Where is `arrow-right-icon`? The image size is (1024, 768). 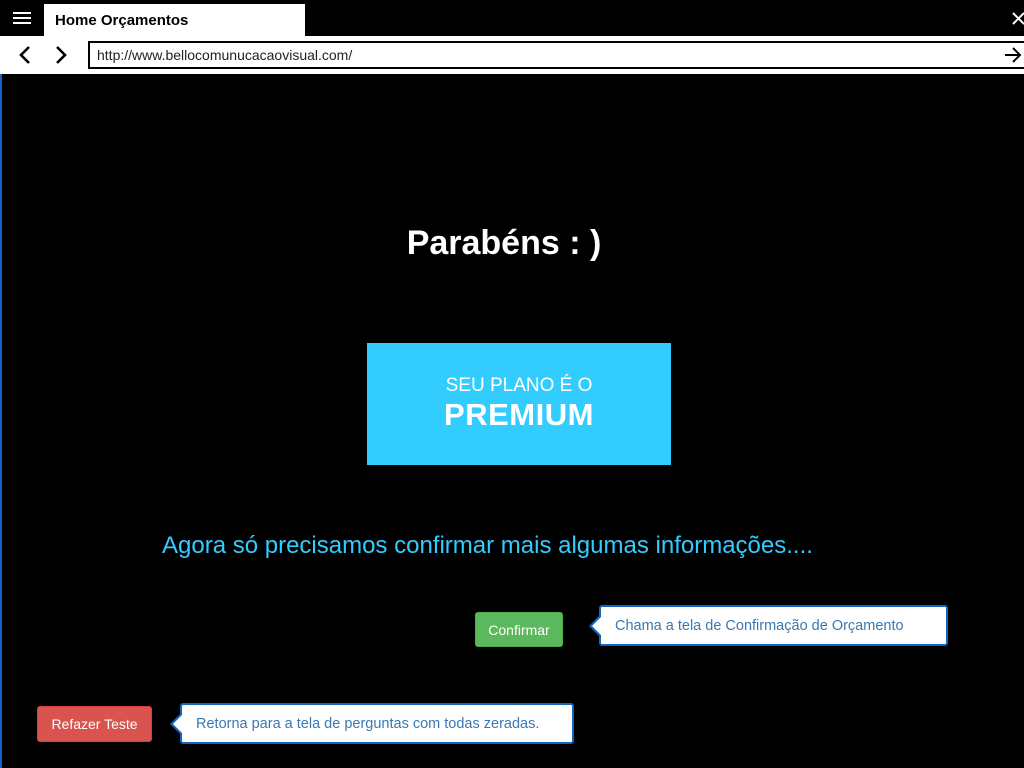 arrow-right-icon is located at coordinates (1013, 55).